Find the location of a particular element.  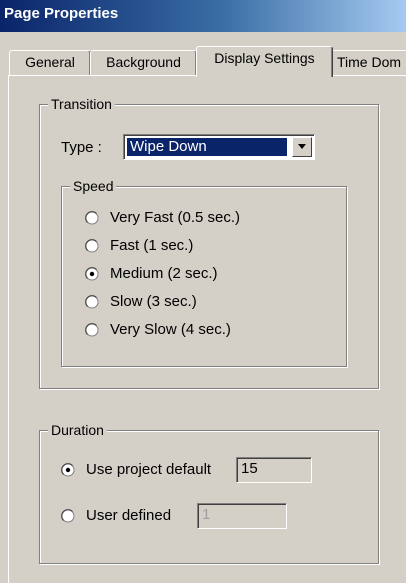

user-defined-label: User defined is located at coordinates (129, 515).